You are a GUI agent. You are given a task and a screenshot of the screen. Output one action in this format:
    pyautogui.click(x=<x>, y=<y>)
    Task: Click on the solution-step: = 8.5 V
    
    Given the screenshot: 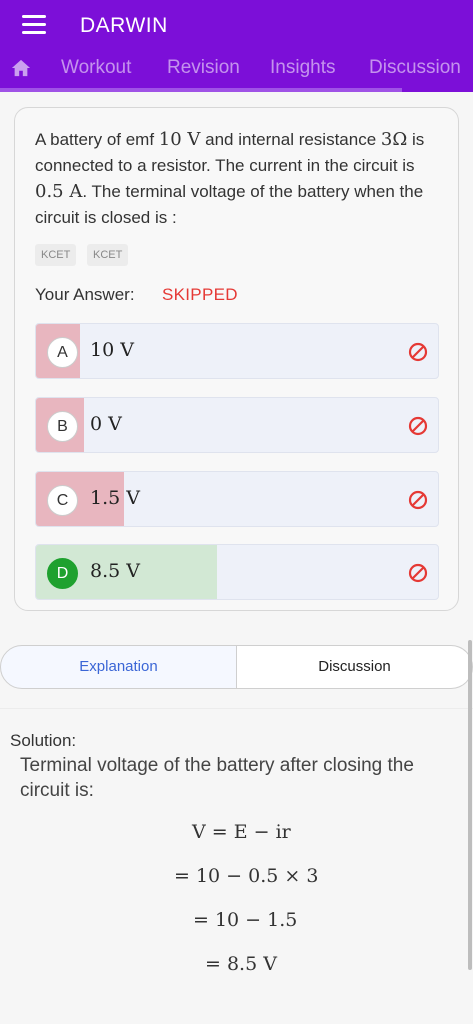 What is the action you would take?
    pyautogui.click(x=241, y=964)
    